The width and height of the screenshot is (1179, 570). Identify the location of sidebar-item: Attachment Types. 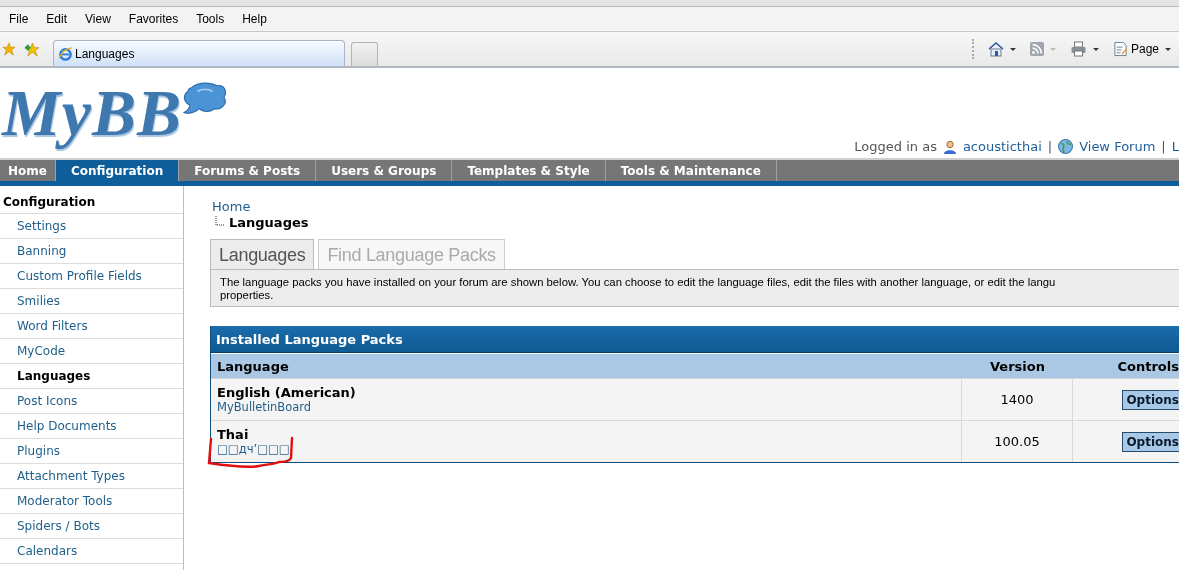
(91, 476).